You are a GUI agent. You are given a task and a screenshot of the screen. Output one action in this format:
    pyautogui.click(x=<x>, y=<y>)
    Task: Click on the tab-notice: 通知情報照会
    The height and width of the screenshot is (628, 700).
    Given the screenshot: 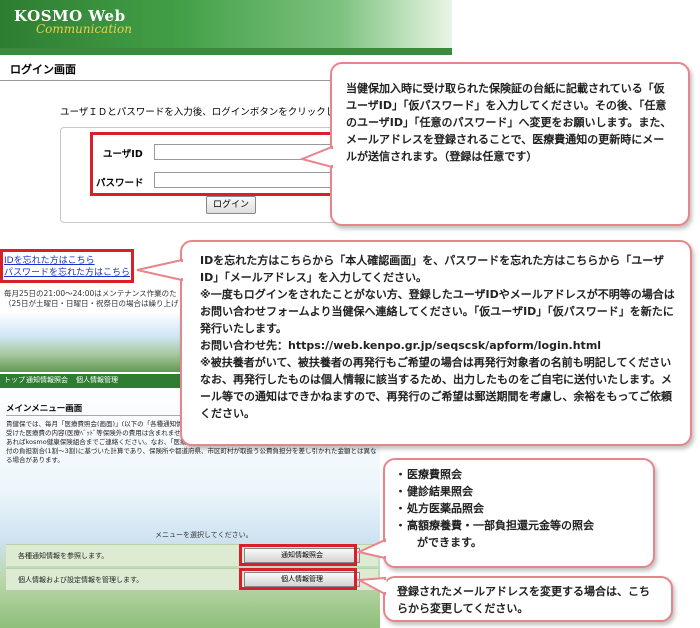 What is the action you would take?
    pyautogui.click(x=47, y=380)
    